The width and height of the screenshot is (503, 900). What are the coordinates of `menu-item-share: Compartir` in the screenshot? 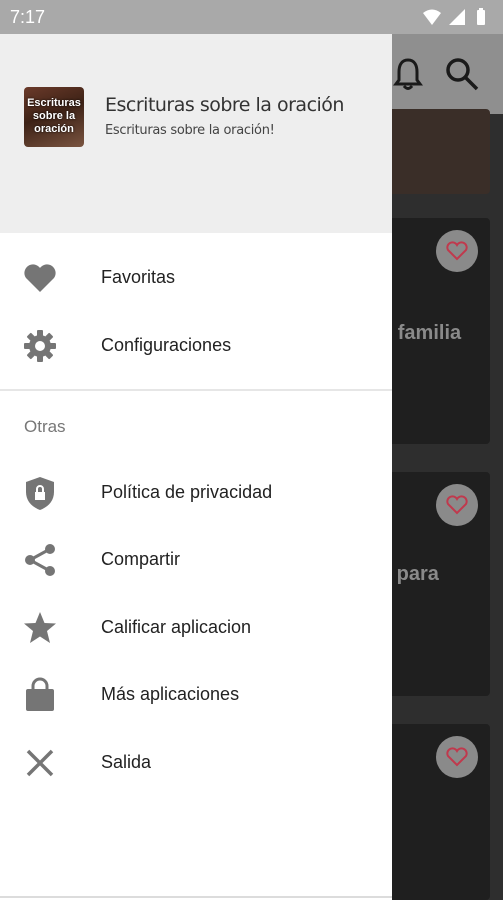 It's located at (196, 560).